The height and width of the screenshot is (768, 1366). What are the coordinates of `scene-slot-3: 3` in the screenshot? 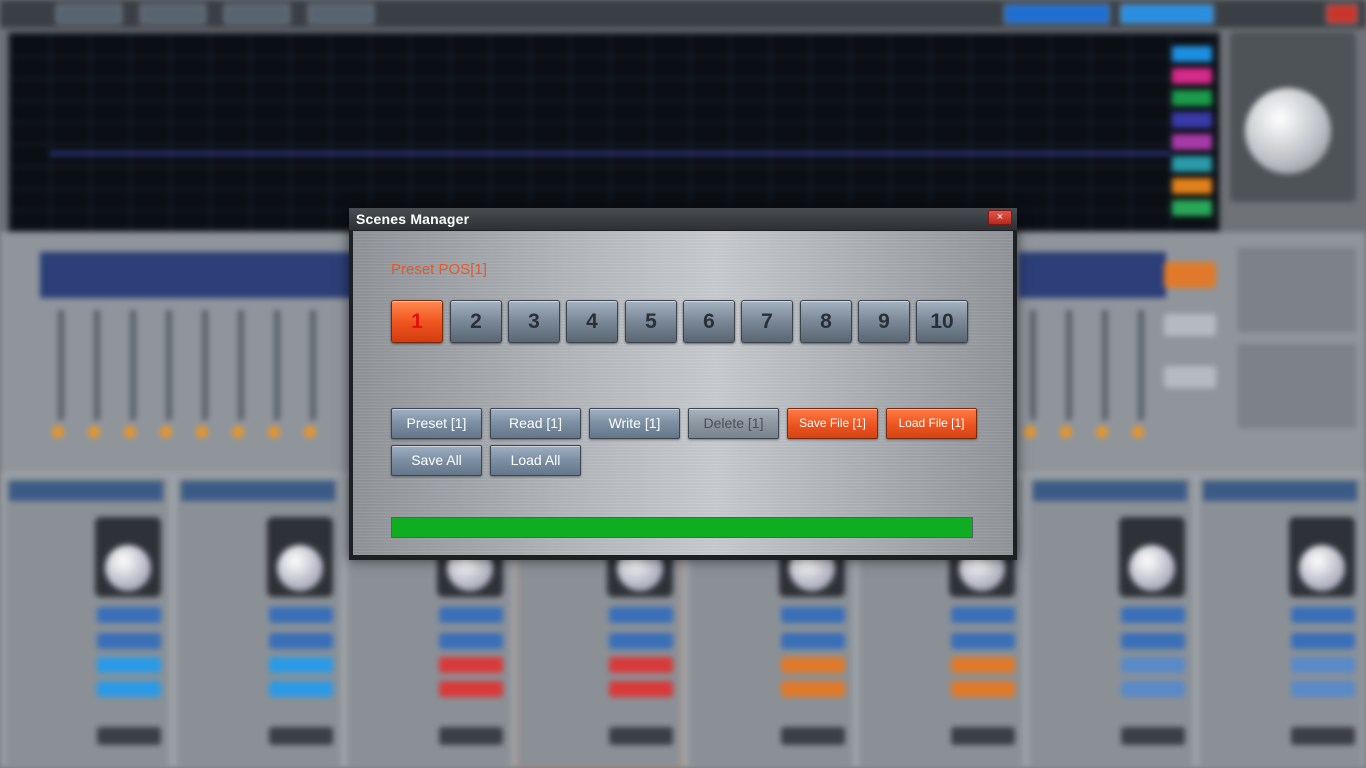 It's located at (534, 321).